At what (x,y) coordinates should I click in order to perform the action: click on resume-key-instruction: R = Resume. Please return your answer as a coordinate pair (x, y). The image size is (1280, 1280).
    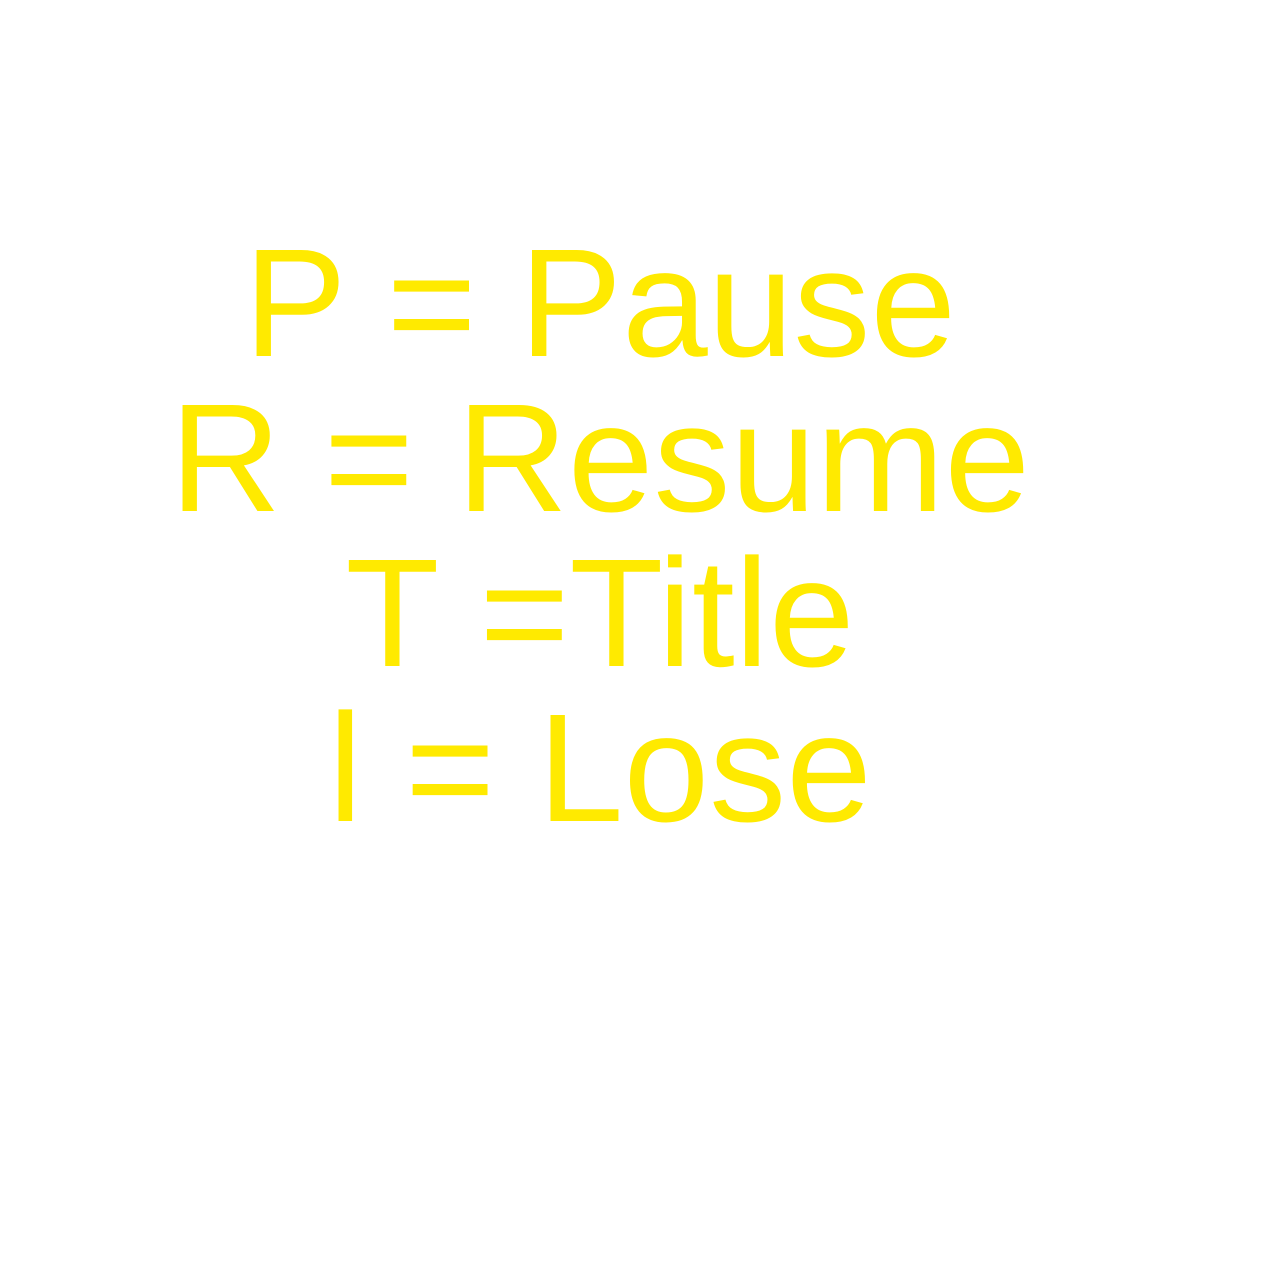
    Looking at the image, I should click on (600, 458).